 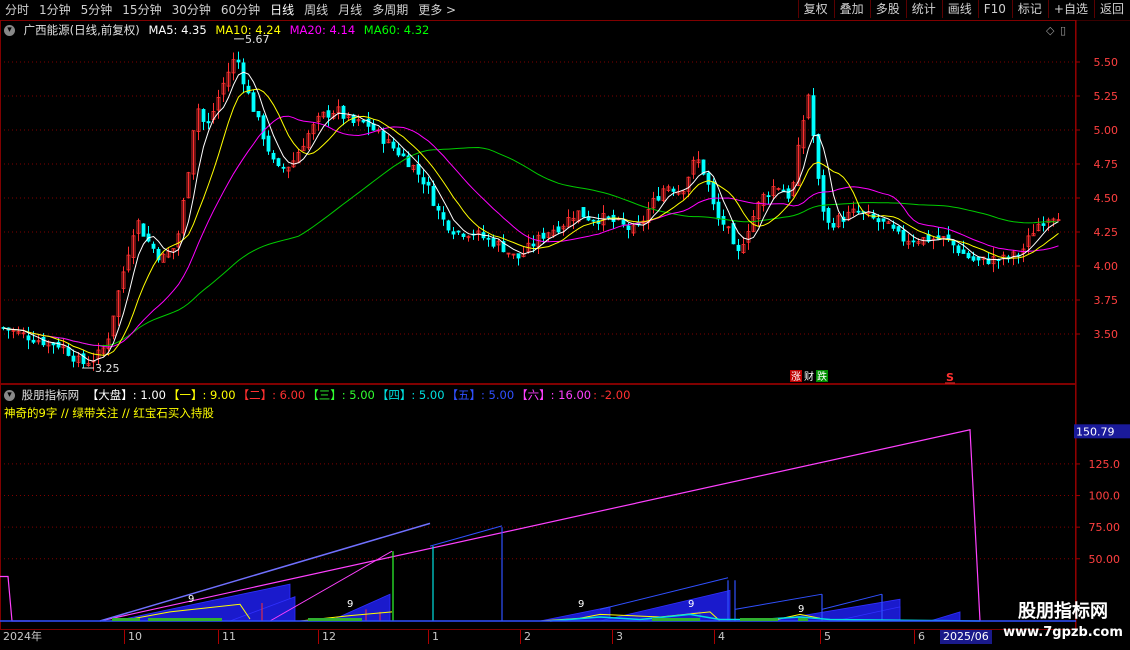 What do you see at coordinates (1063, 624) in the screenshot?
I see `site-watermark: 股朋指标网 www.7gpzb.com` at bounding box center [1063, 624].